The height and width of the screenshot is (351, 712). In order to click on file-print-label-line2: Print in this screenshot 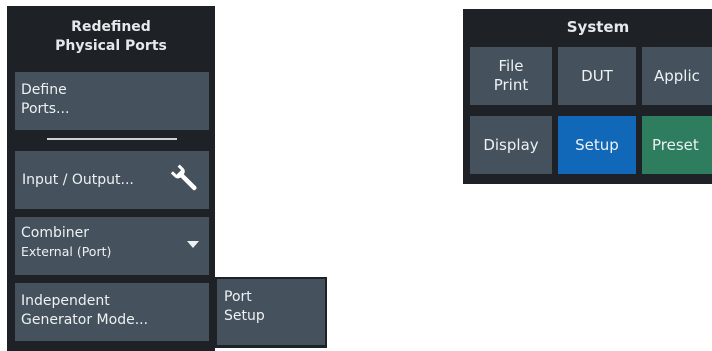, I will do `click(511, 85)`.